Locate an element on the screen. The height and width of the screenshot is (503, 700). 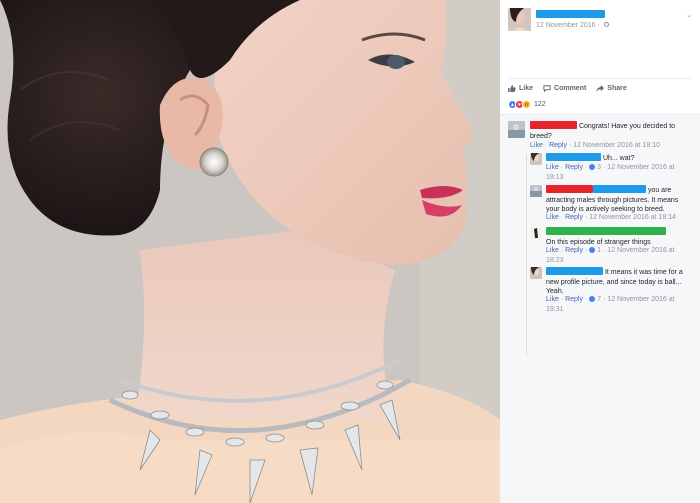
share-icon is located at coordinates (600, 88).